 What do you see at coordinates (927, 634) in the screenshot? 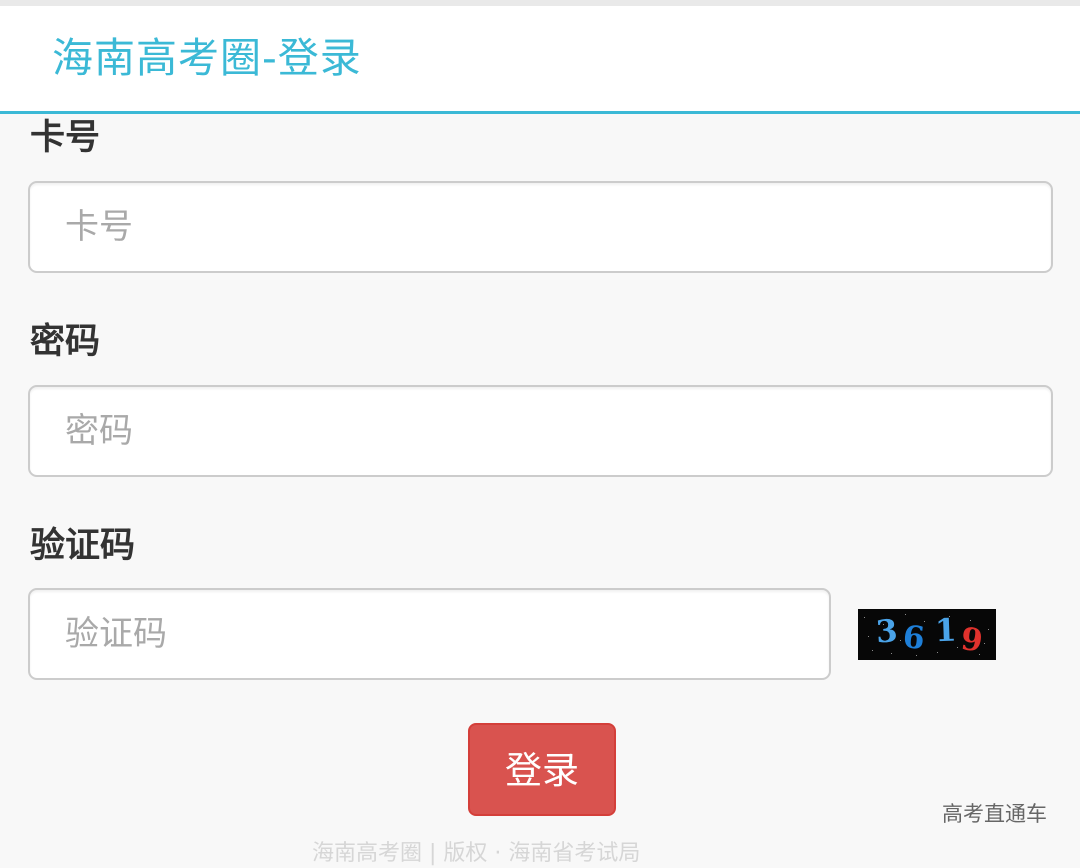
I see `captcha-image: 3619` at bounding box center [927, 634].